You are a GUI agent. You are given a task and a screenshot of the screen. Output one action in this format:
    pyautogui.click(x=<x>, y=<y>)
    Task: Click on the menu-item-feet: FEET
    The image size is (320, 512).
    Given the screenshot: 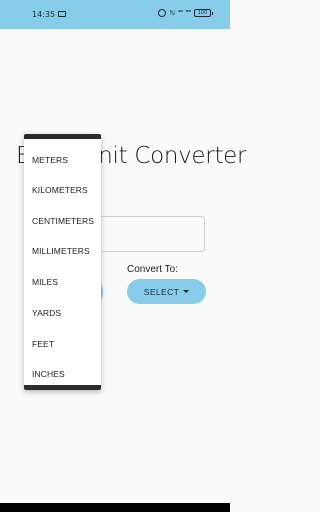 What is the action you would take?
    pyautogui.click(x=43, y=344)
    